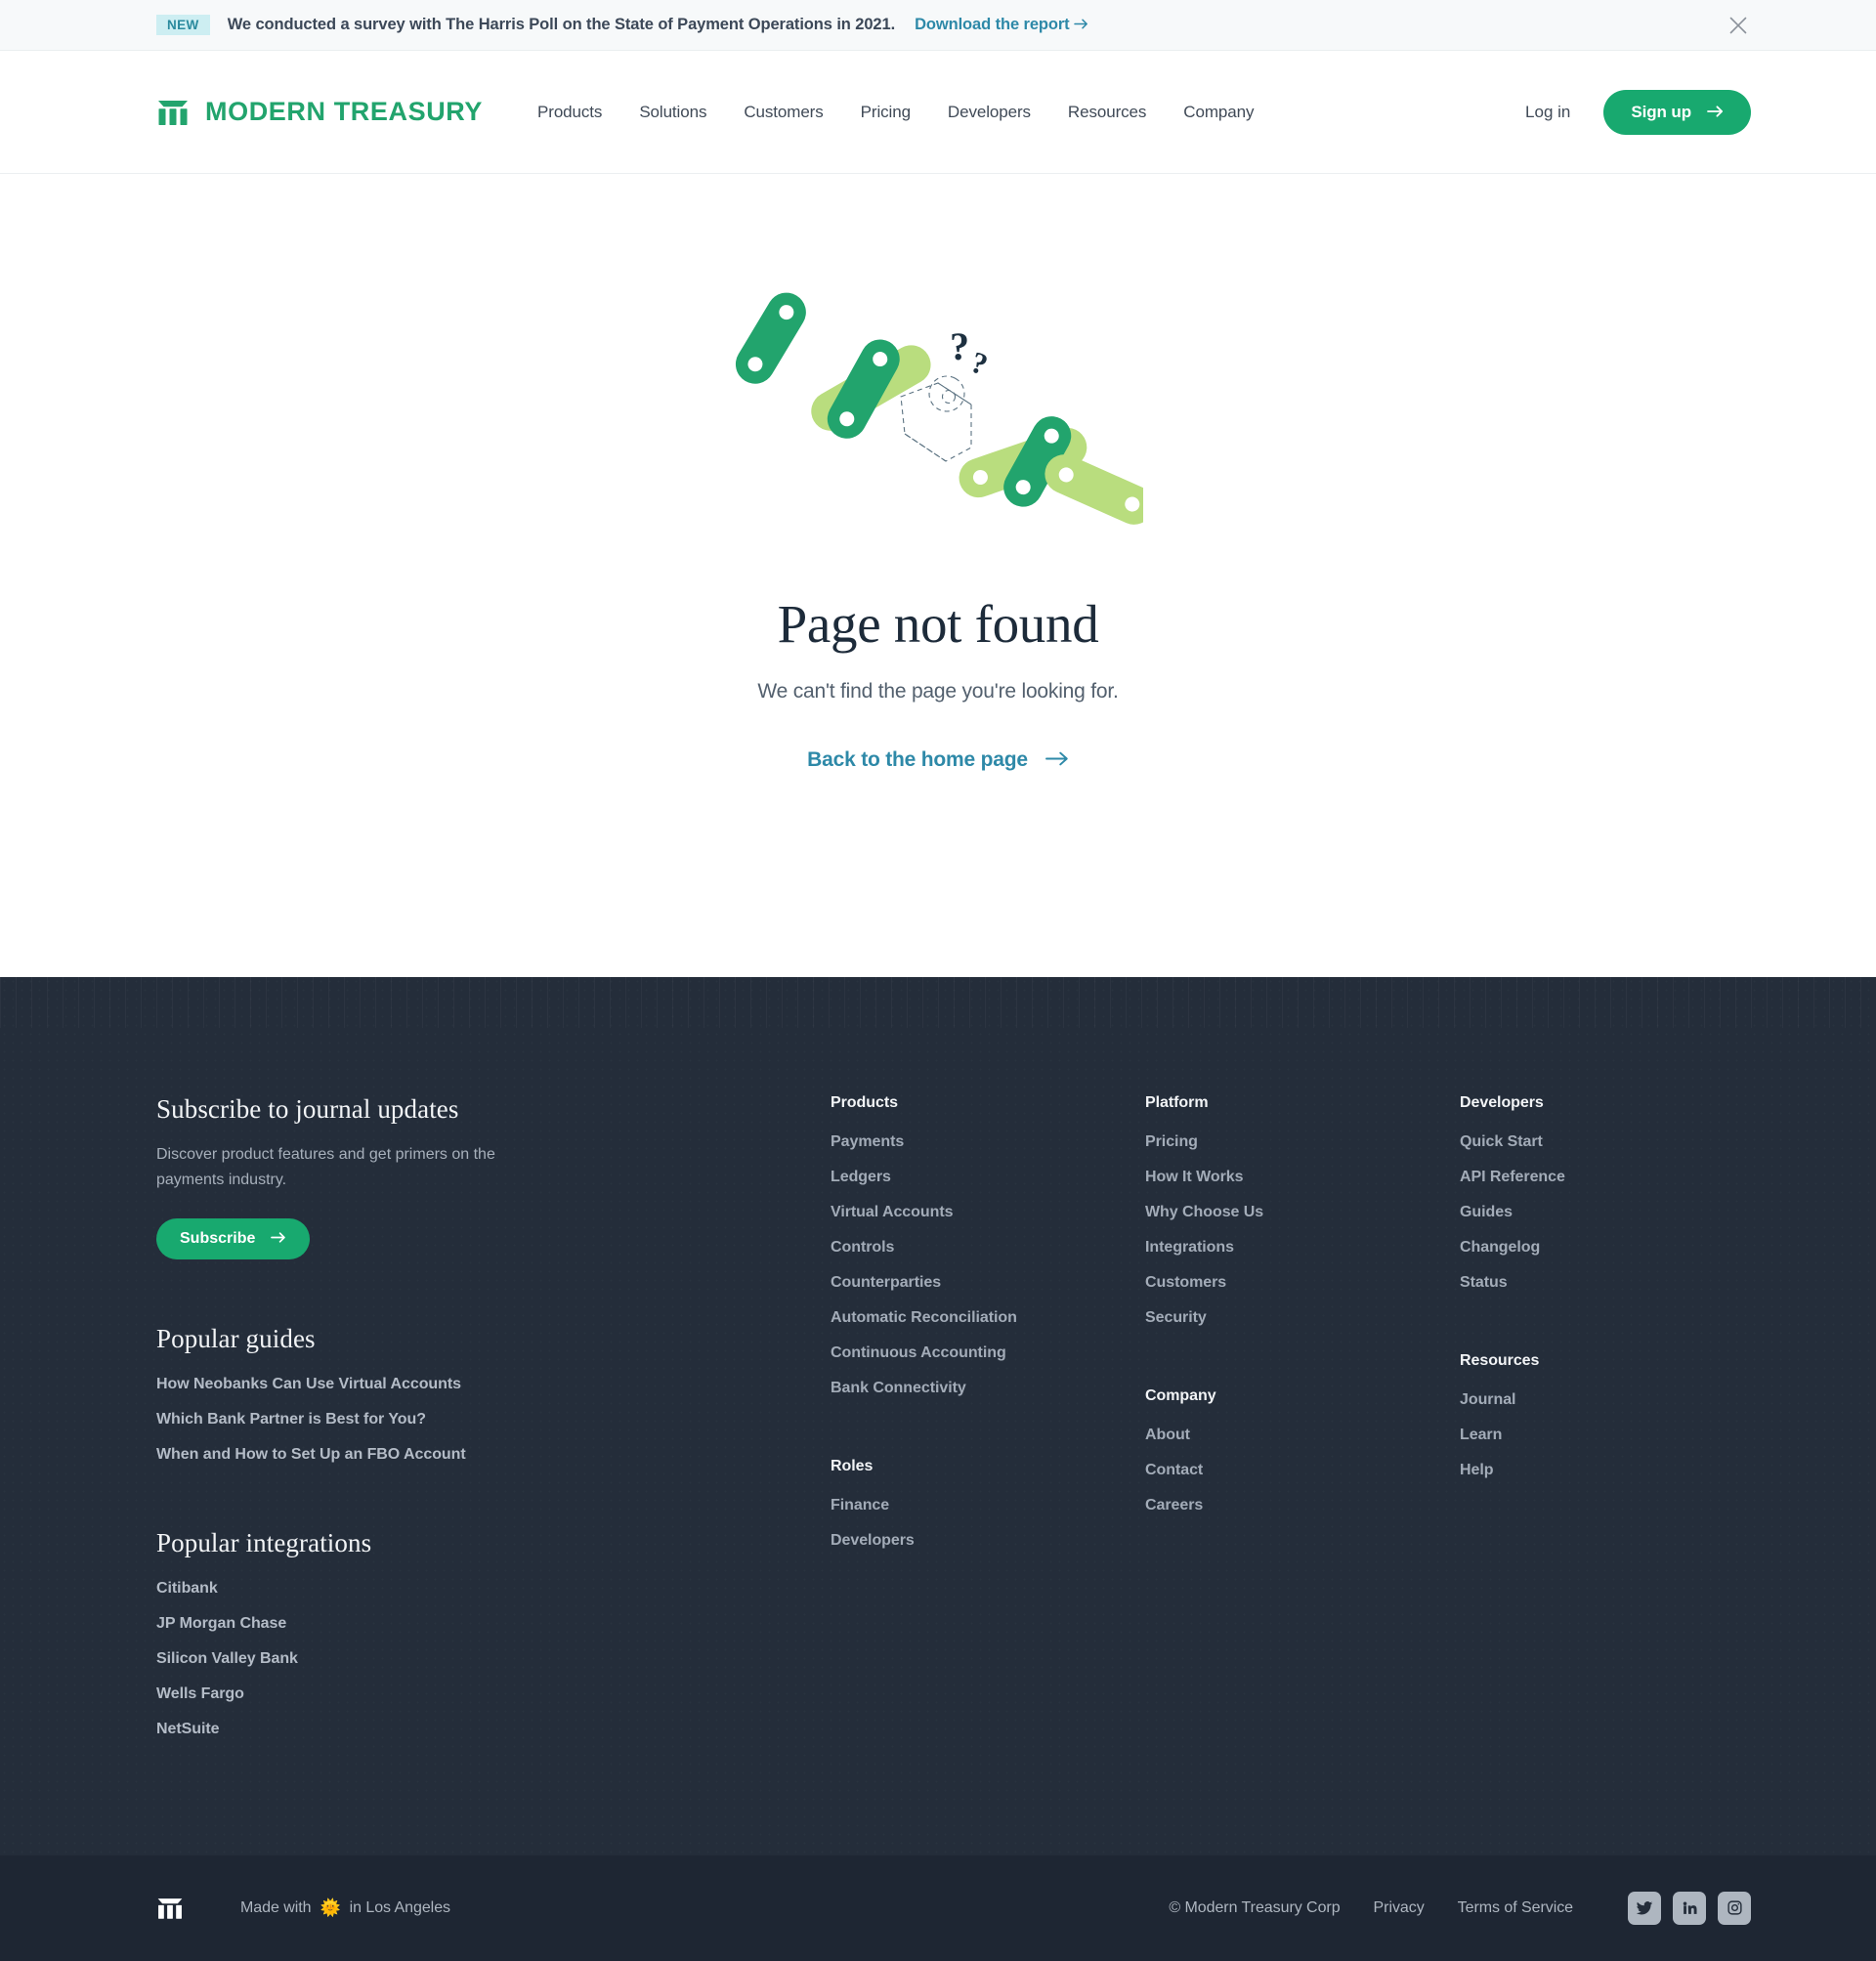  I want to click on footer-list-resources: Journal Learn Help, so click(1512, 1435).